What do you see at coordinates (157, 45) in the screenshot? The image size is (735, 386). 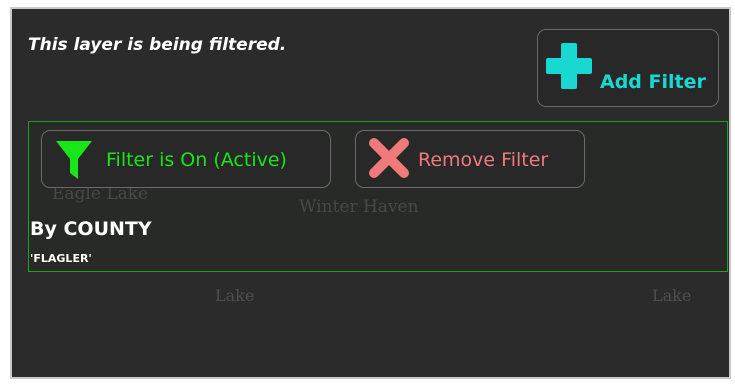 I see `panel-title: This layer is being filtered.` at bounding box center [157, 45].